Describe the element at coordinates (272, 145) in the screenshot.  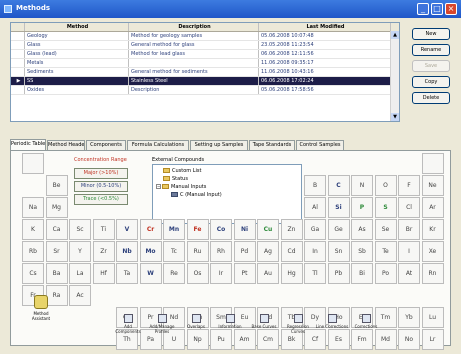
I see `tab-tape-standards: Tape Standards` at that location.